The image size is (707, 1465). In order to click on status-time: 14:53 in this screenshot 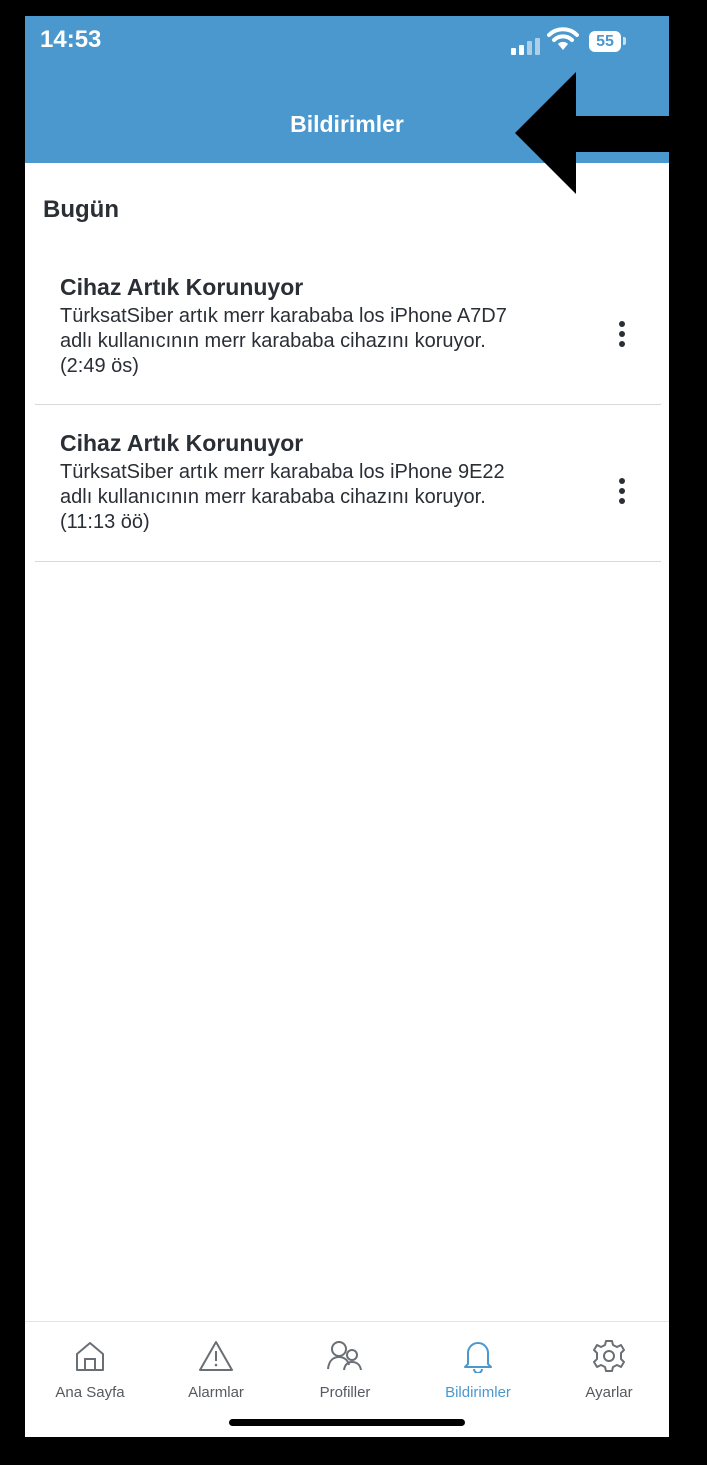, I will do `click(71, 39)`.